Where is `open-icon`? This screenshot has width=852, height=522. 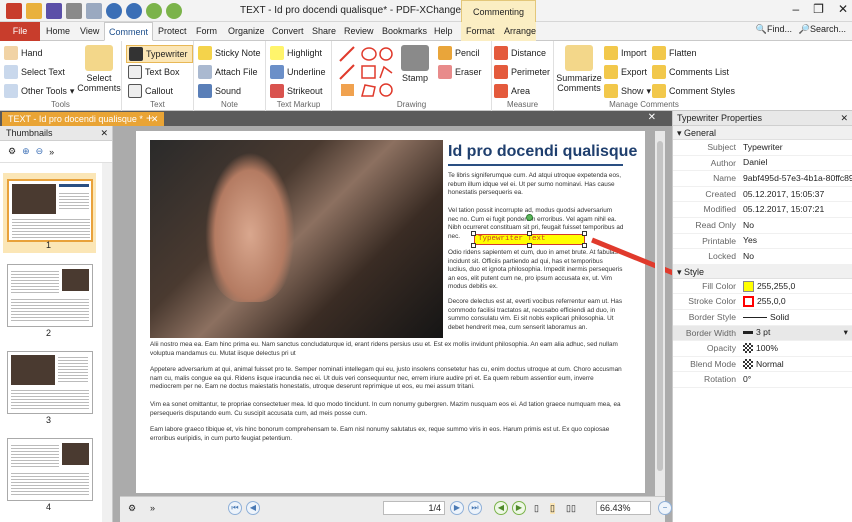
open-icon is located at coordinates (34, 11).